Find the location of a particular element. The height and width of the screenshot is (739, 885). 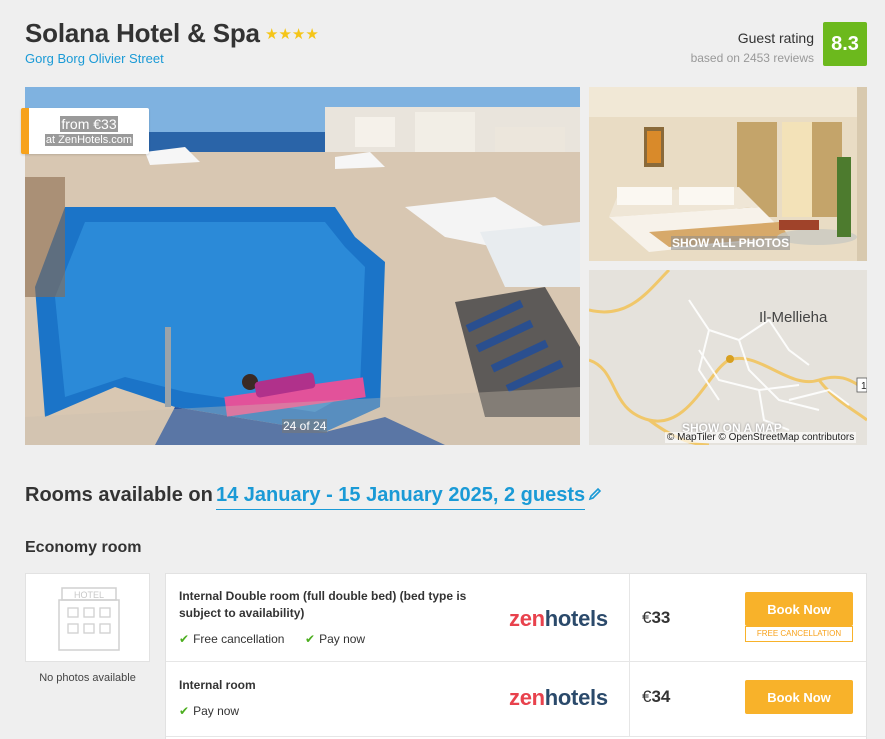

hotel-address-link: Gorg Borg Olivier Street is located at coordinates (94, 58).